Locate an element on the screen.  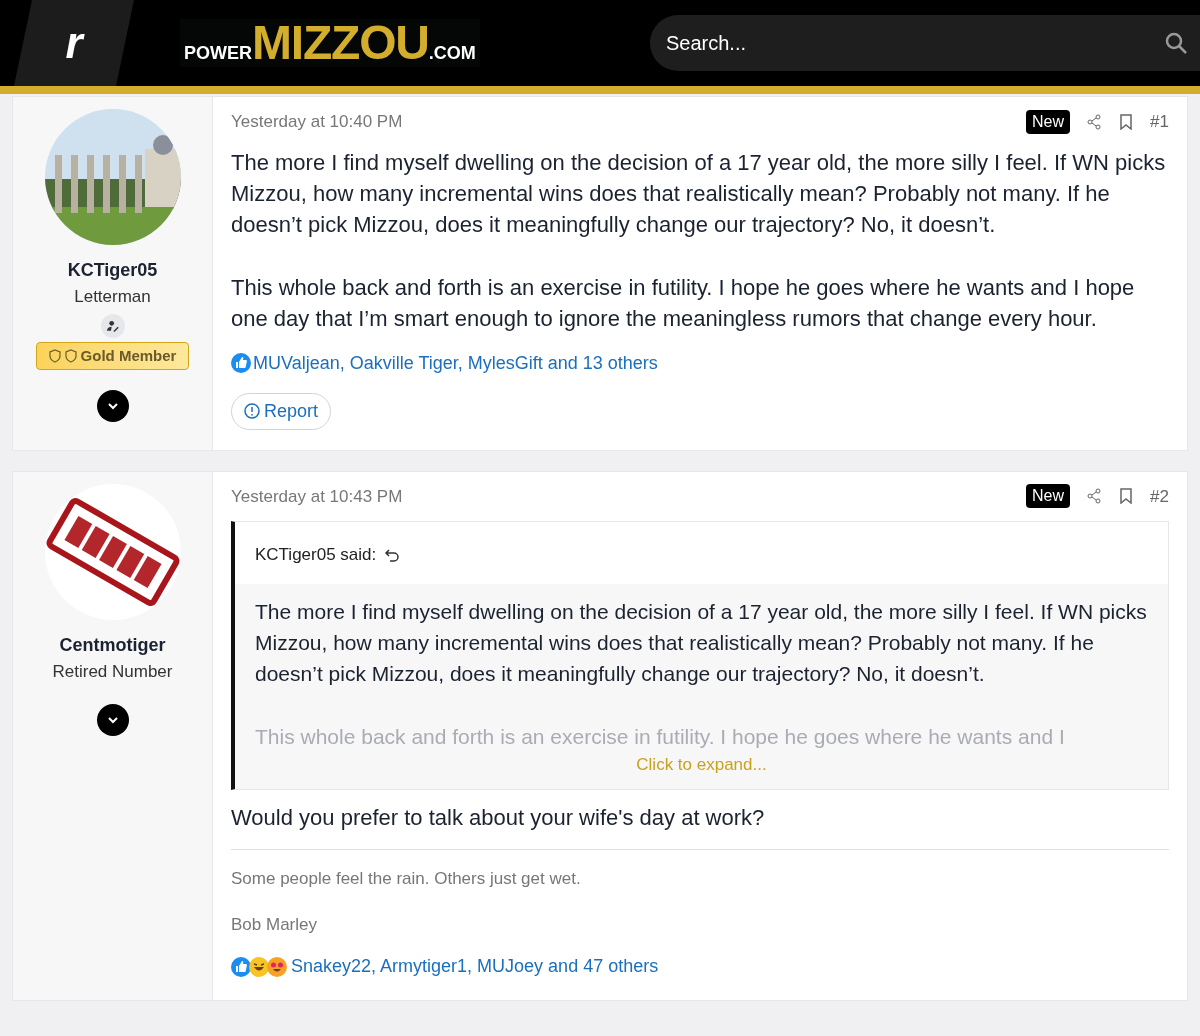
post-time: Yesterday at 10:40 PM is located at coordinates (317, 122).